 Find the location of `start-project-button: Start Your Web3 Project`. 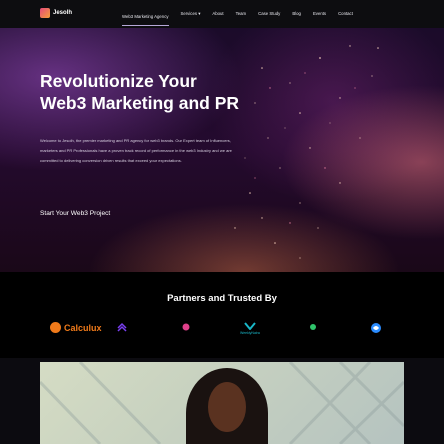

start-project-button: Start Your Web3 Project is located at coordinates (75, 213).